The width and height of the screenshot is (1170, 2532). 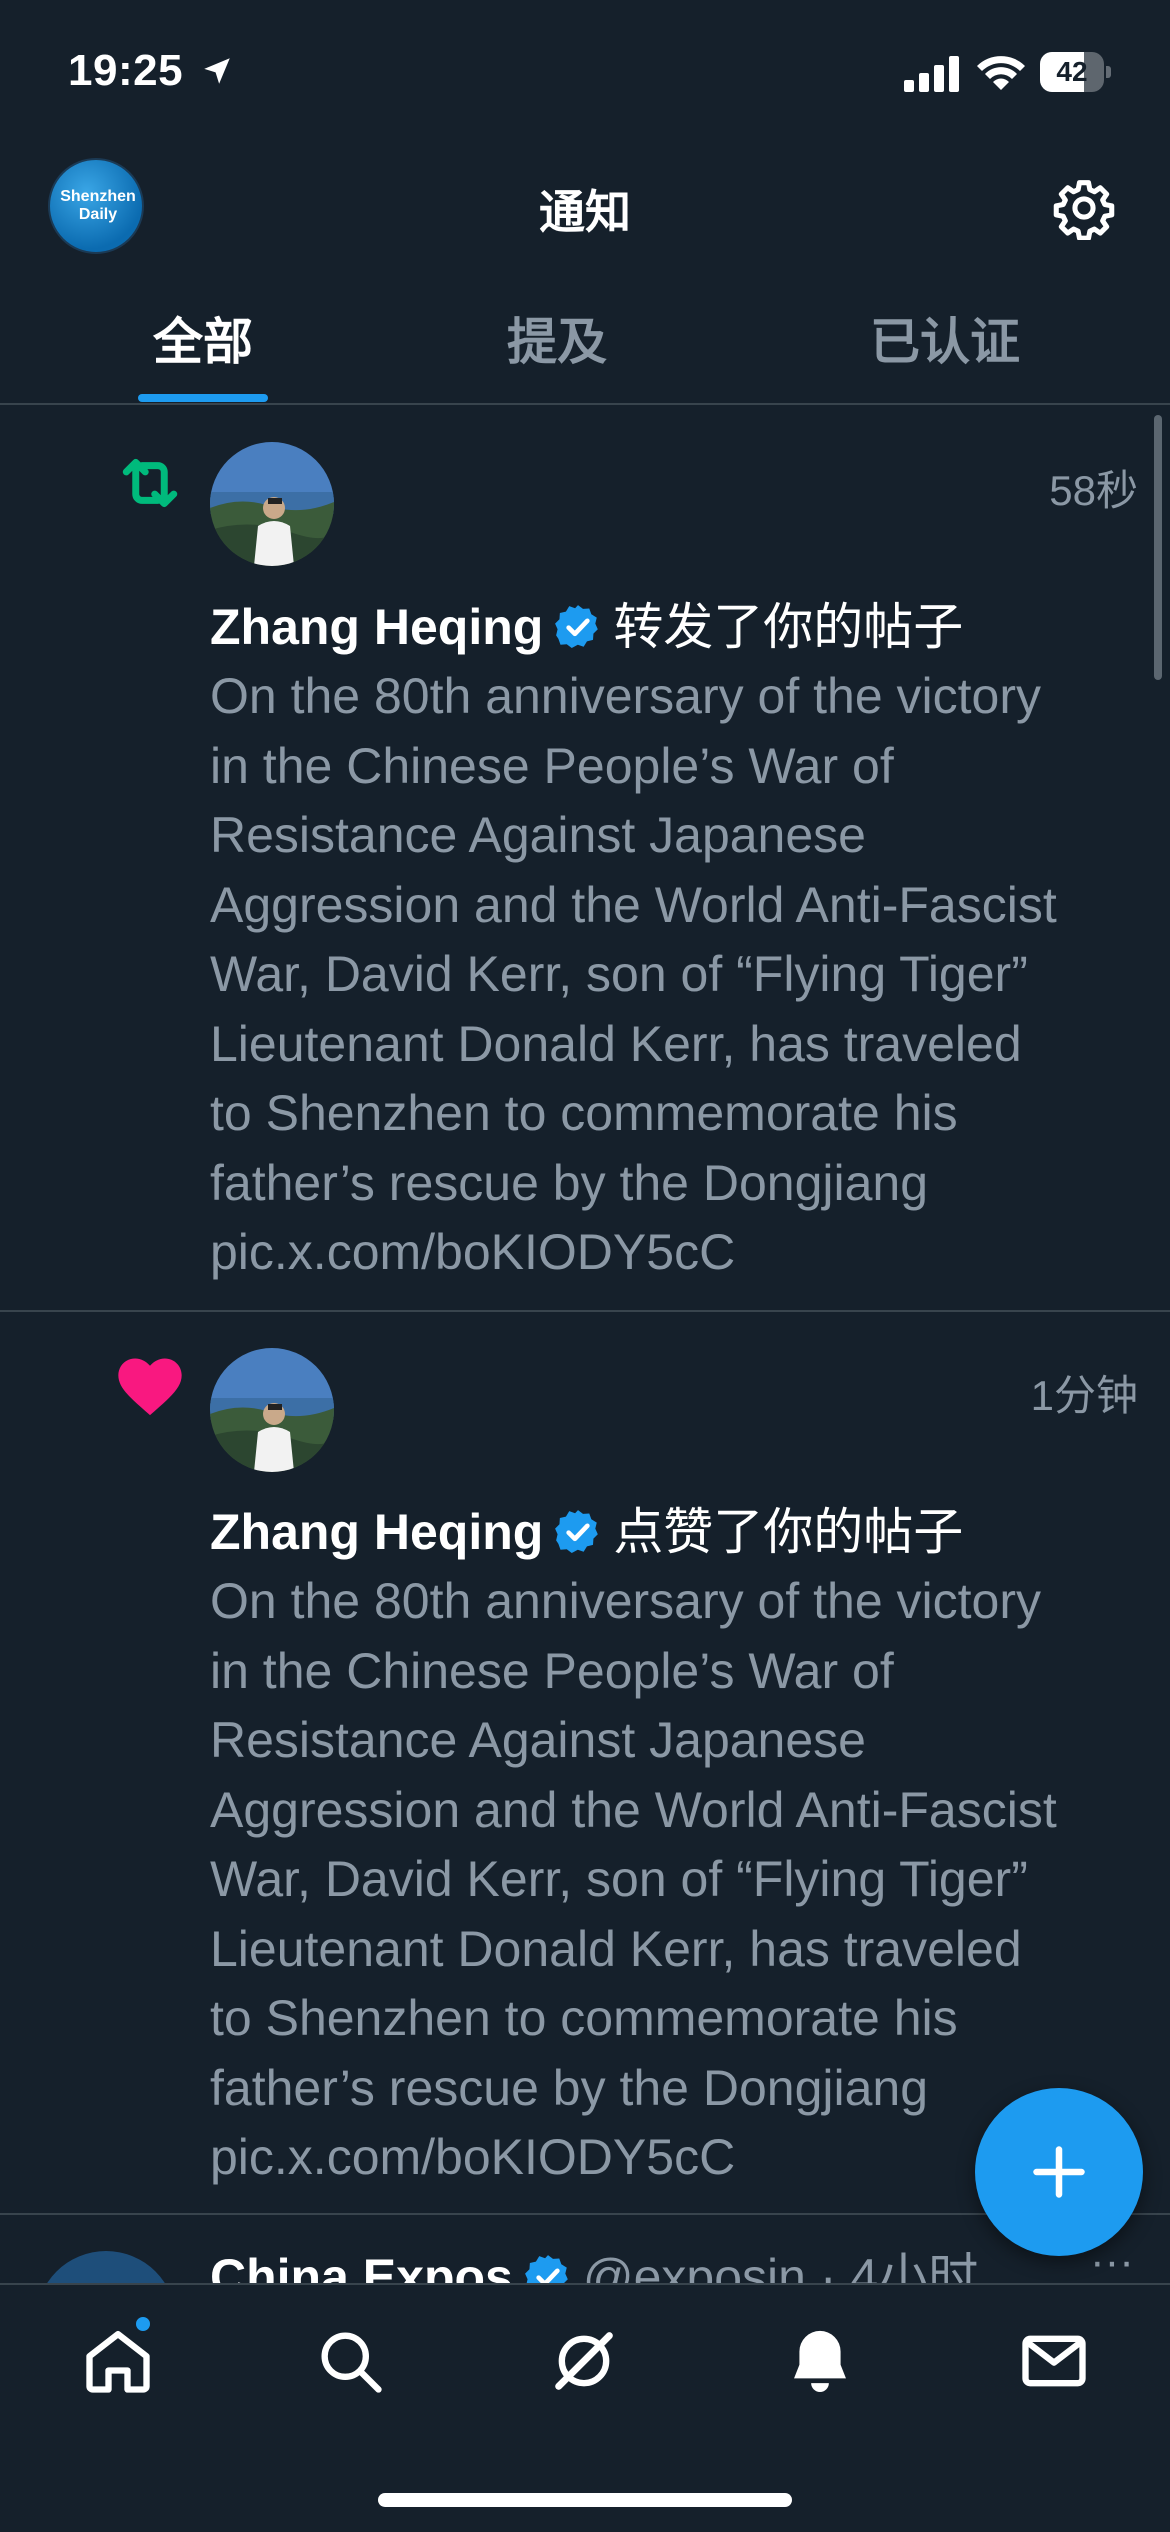 What do you see at coordinates (788, 1532) in the screenshot?
I see `notification-action: 点赞了你的帖子` at bounding box center [788, 1532].